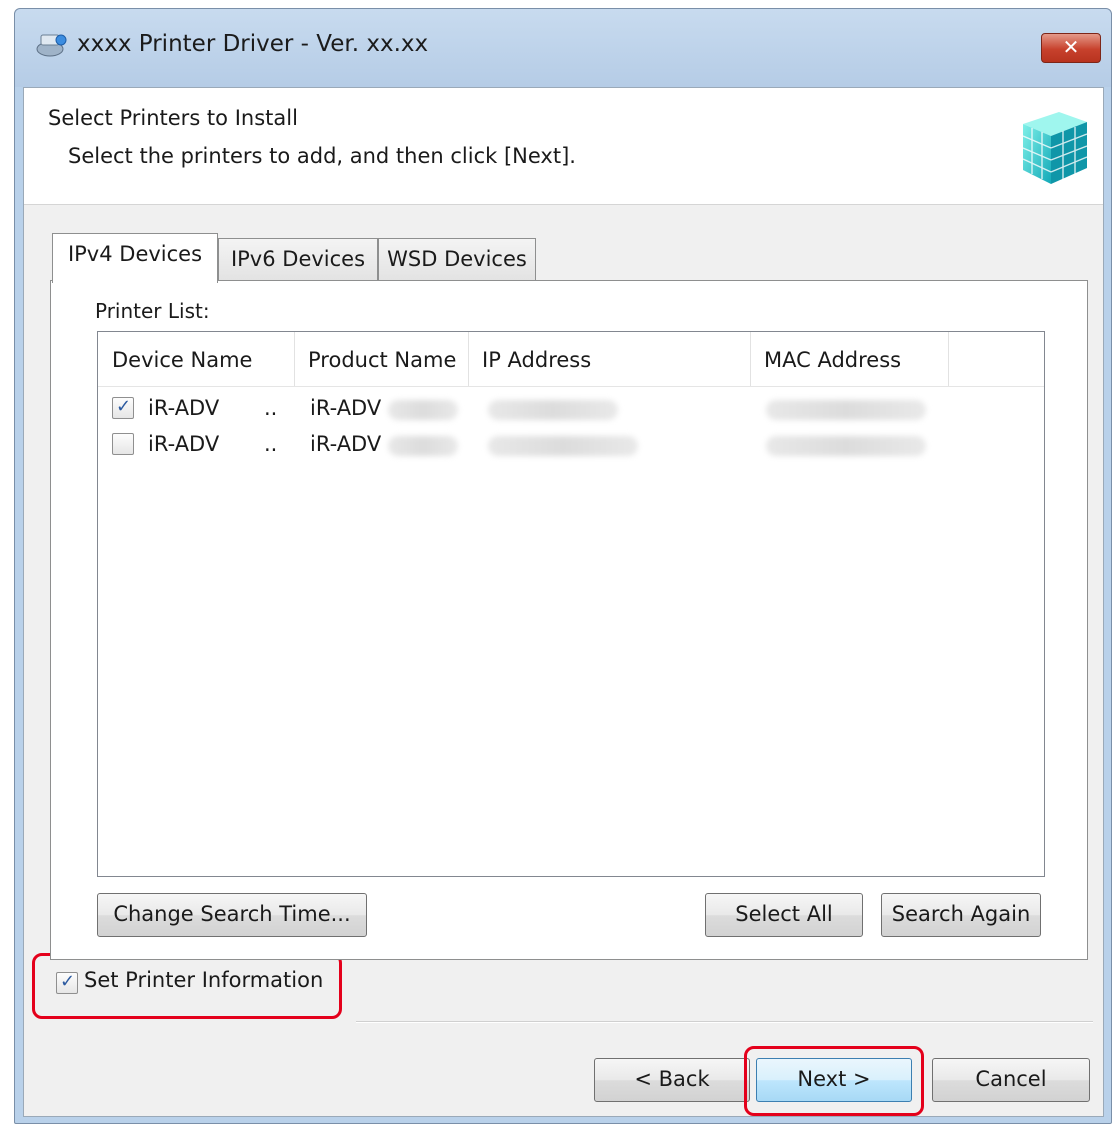 This screenshot has height=1133, width=1119. What do you see at coordinates (123, 444) in the screenshot?
I see `row-checkbox` at bounding box center [123, 444].